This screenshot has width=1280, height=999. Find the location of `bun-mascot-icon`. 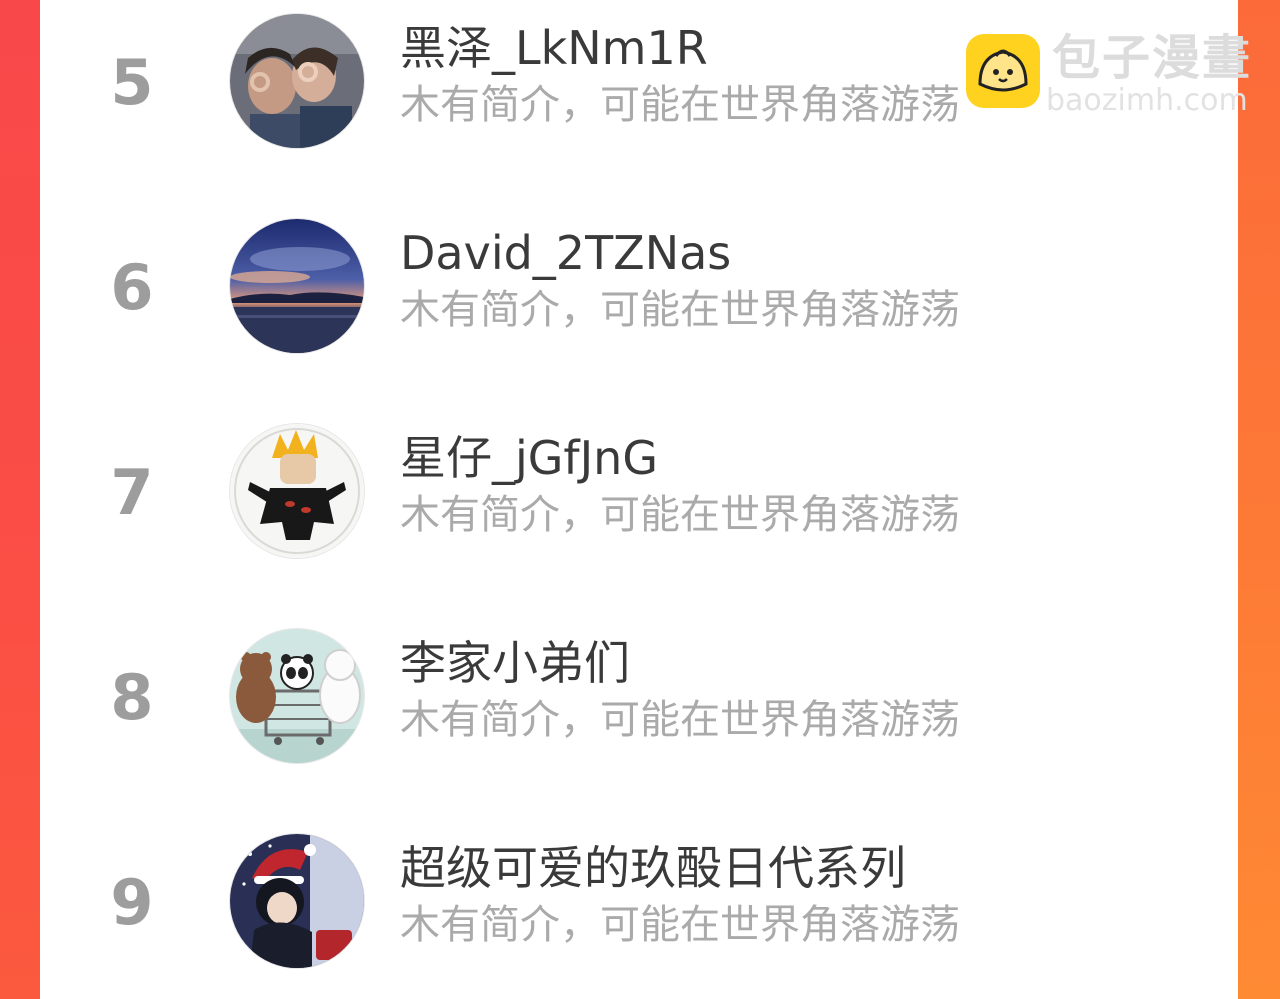

bun-mascot-icon is located at coordinates (1003, 71).